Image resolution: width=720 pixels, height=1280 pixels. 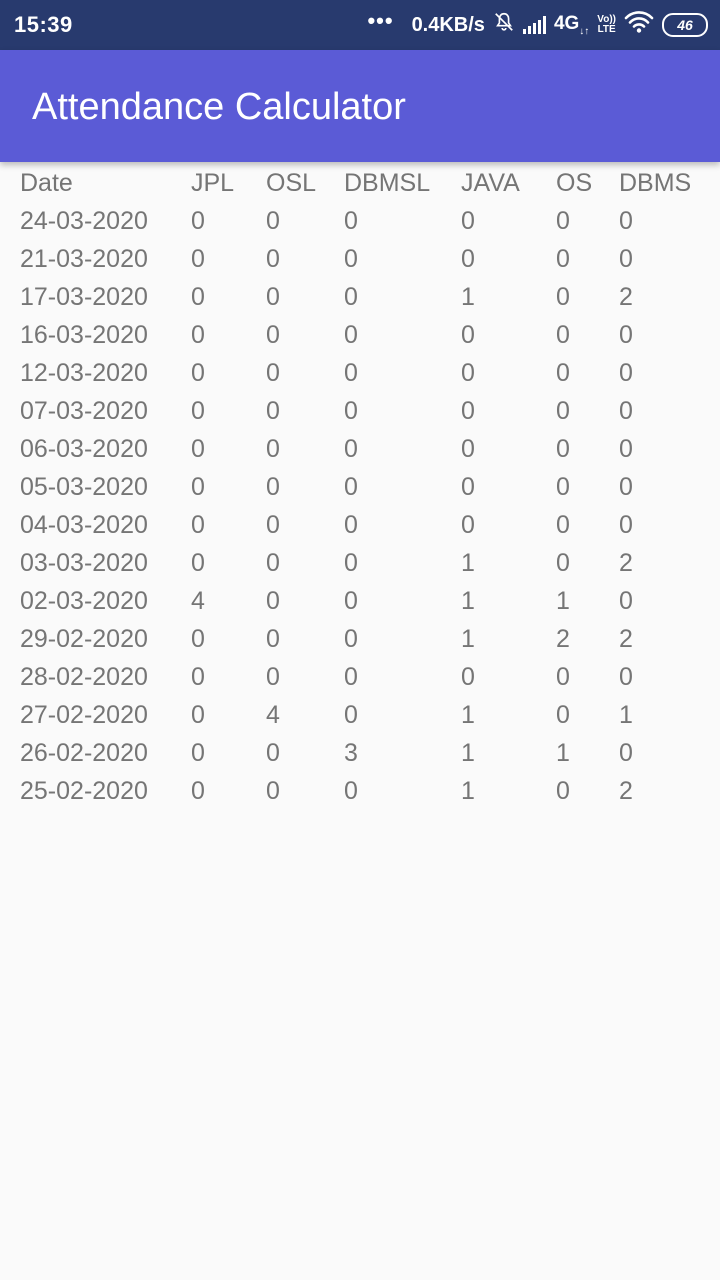 I want to click on table-row: 07-03-2020 0 0 0 0 0 0, so click(x=365, y=411).